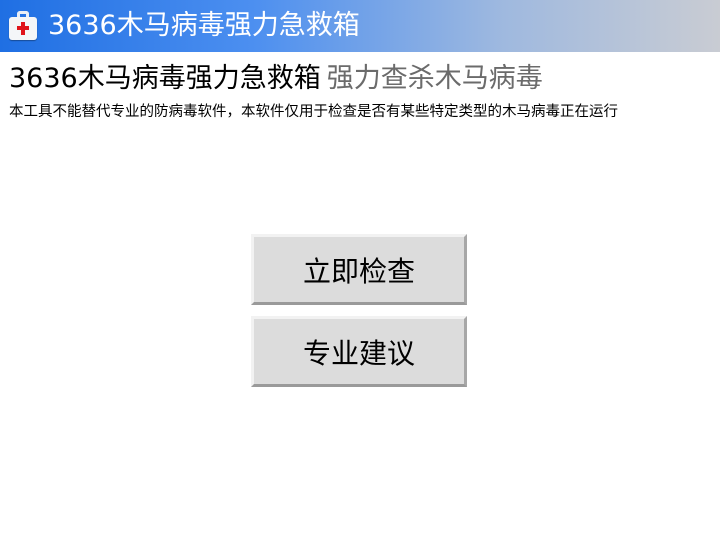 This screenshot has width=720, height=540. I want to click on page-subtitle: 强力查杀木马病毒, so click(434, 78).